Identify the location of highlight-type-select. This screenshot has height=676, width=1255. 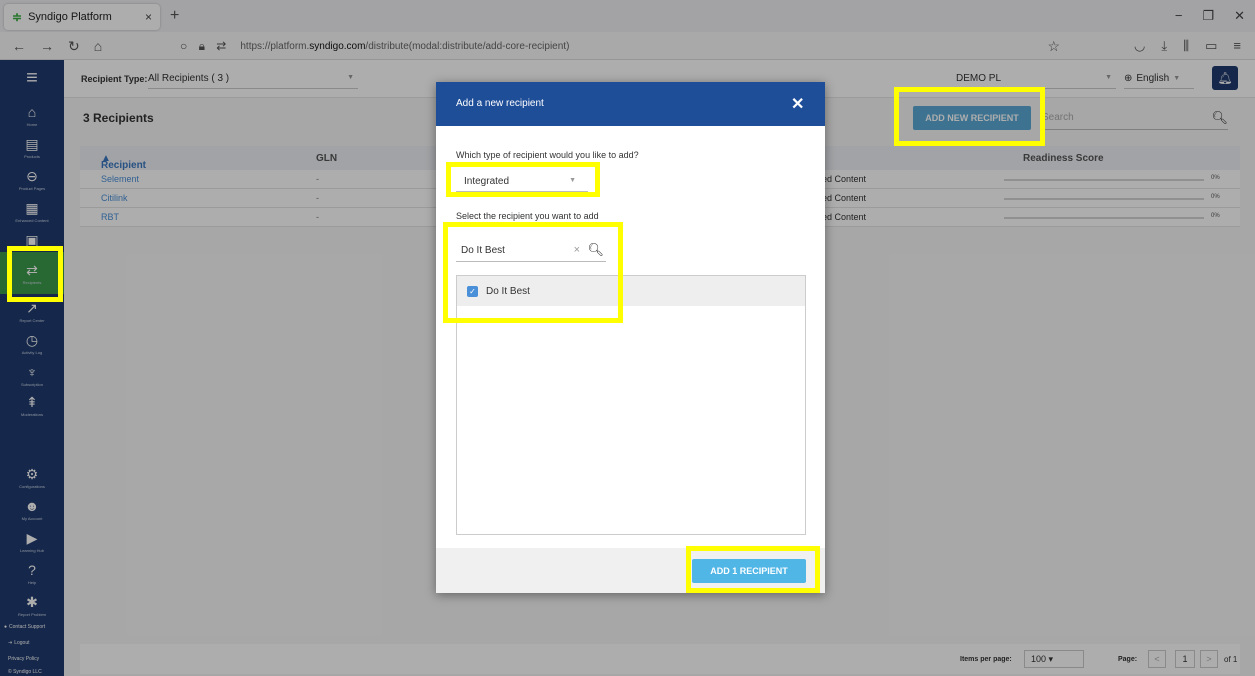
(523, 179).